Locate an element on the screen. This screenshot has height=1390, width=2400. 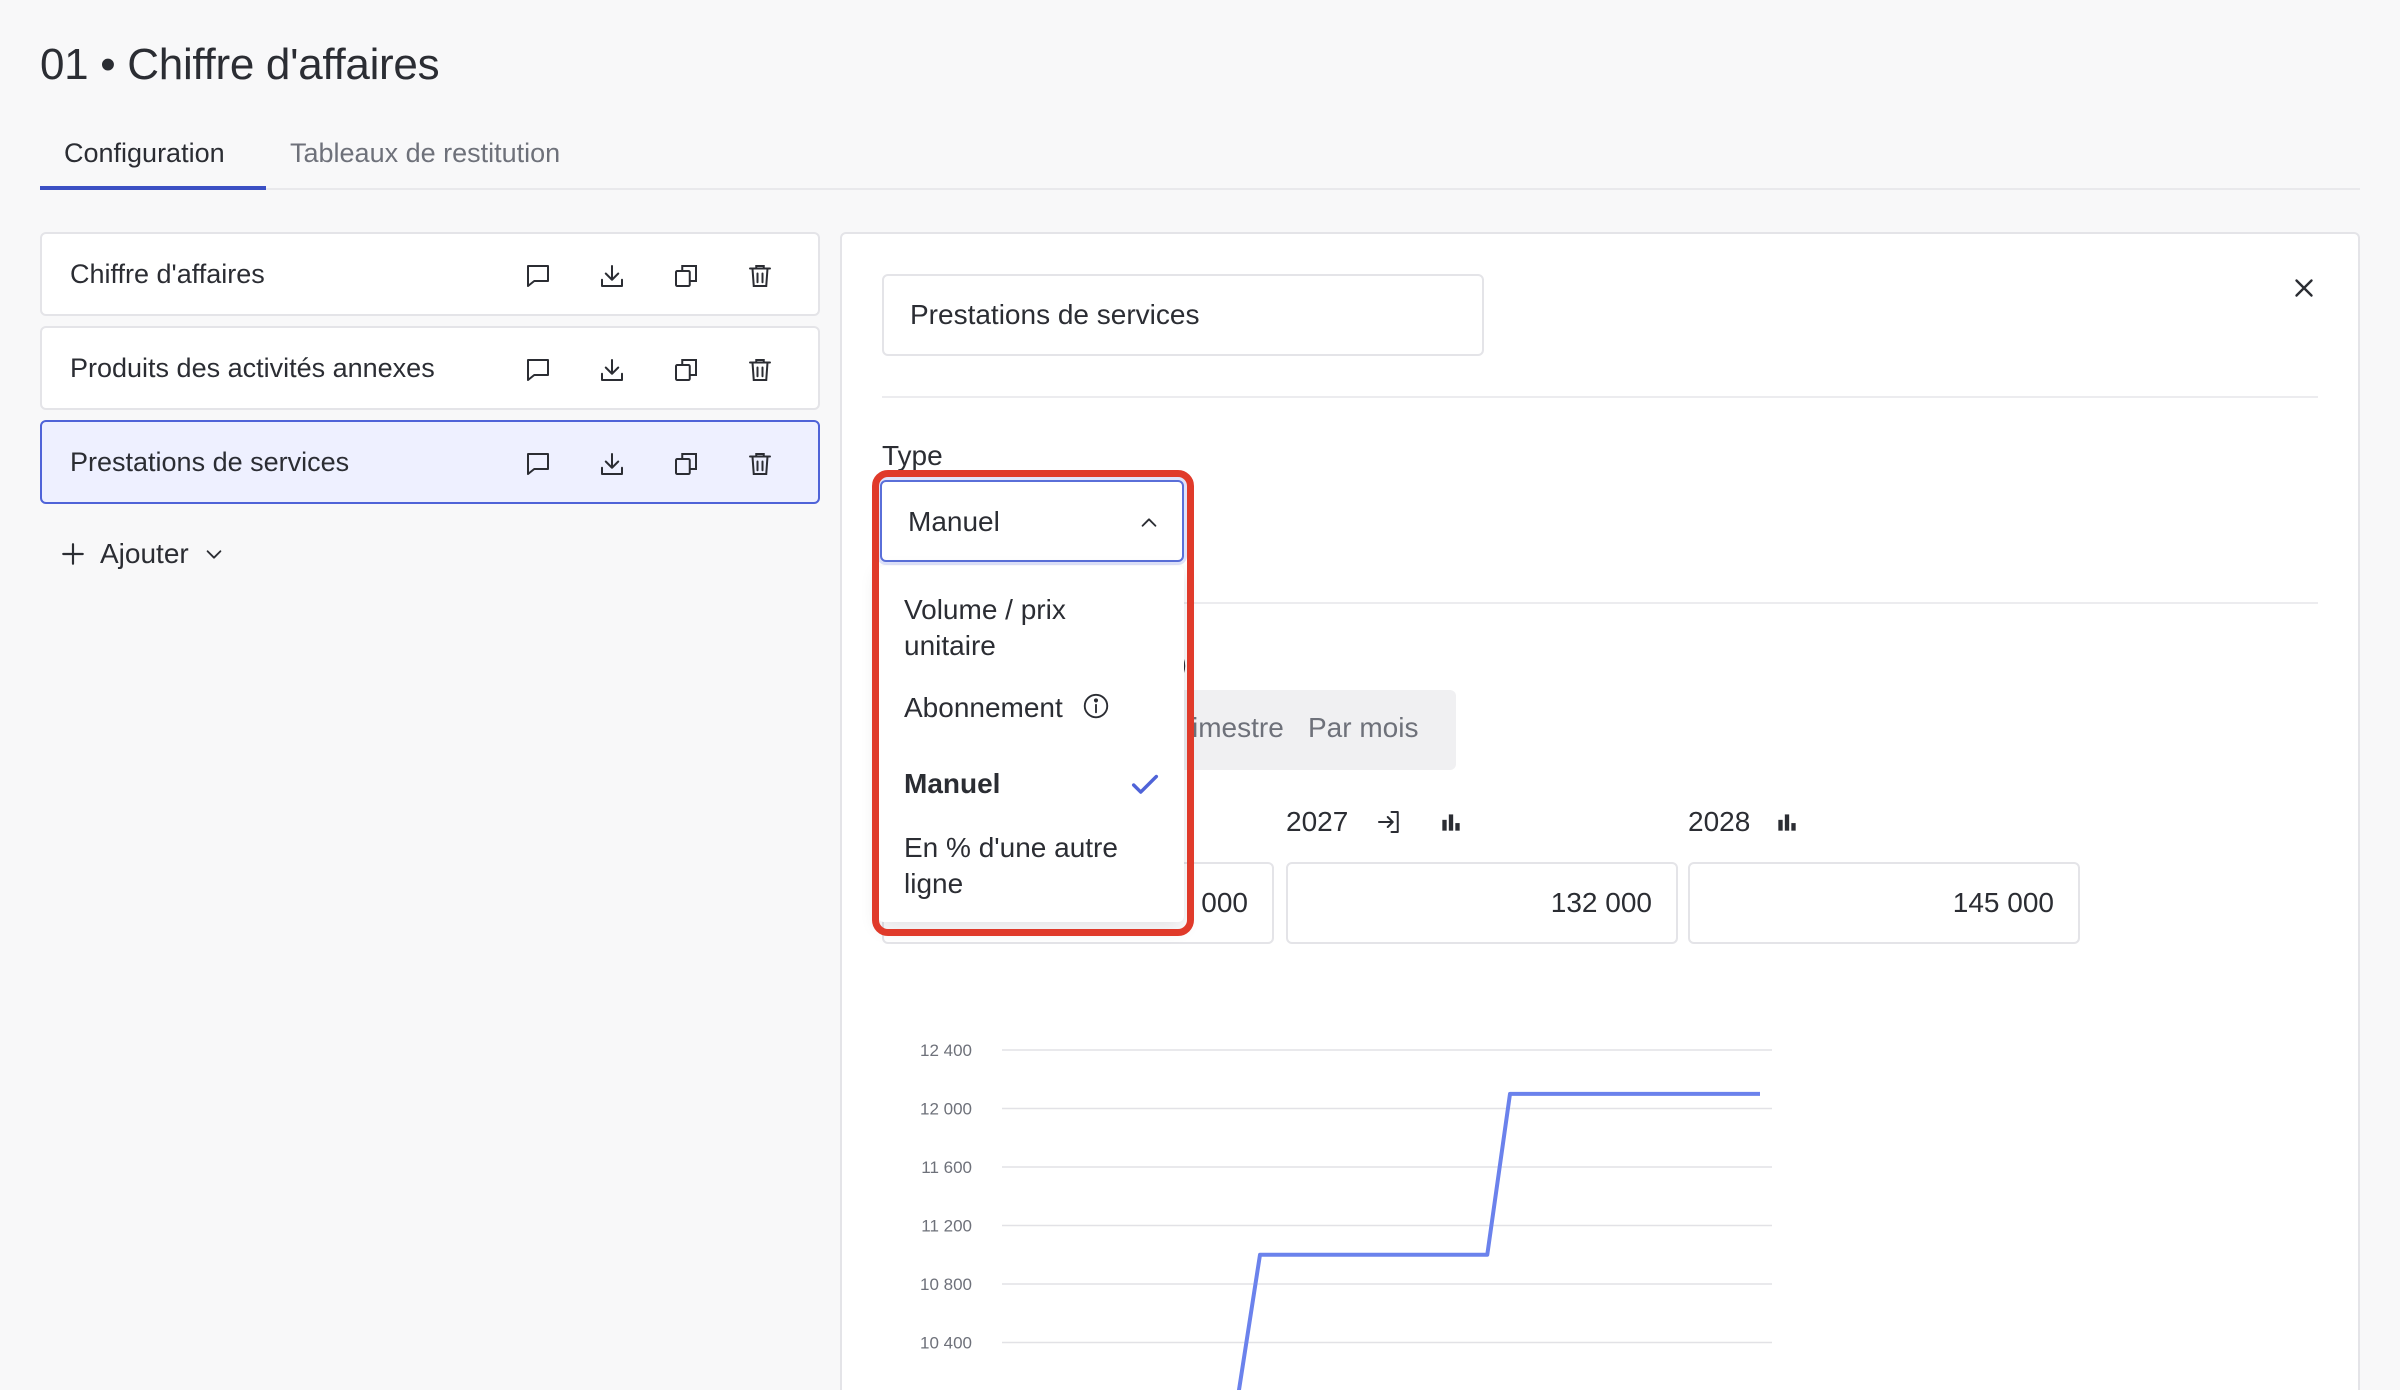
sidebar-item-label: Chiffre d'affaires is located at coordinates (167, 273).